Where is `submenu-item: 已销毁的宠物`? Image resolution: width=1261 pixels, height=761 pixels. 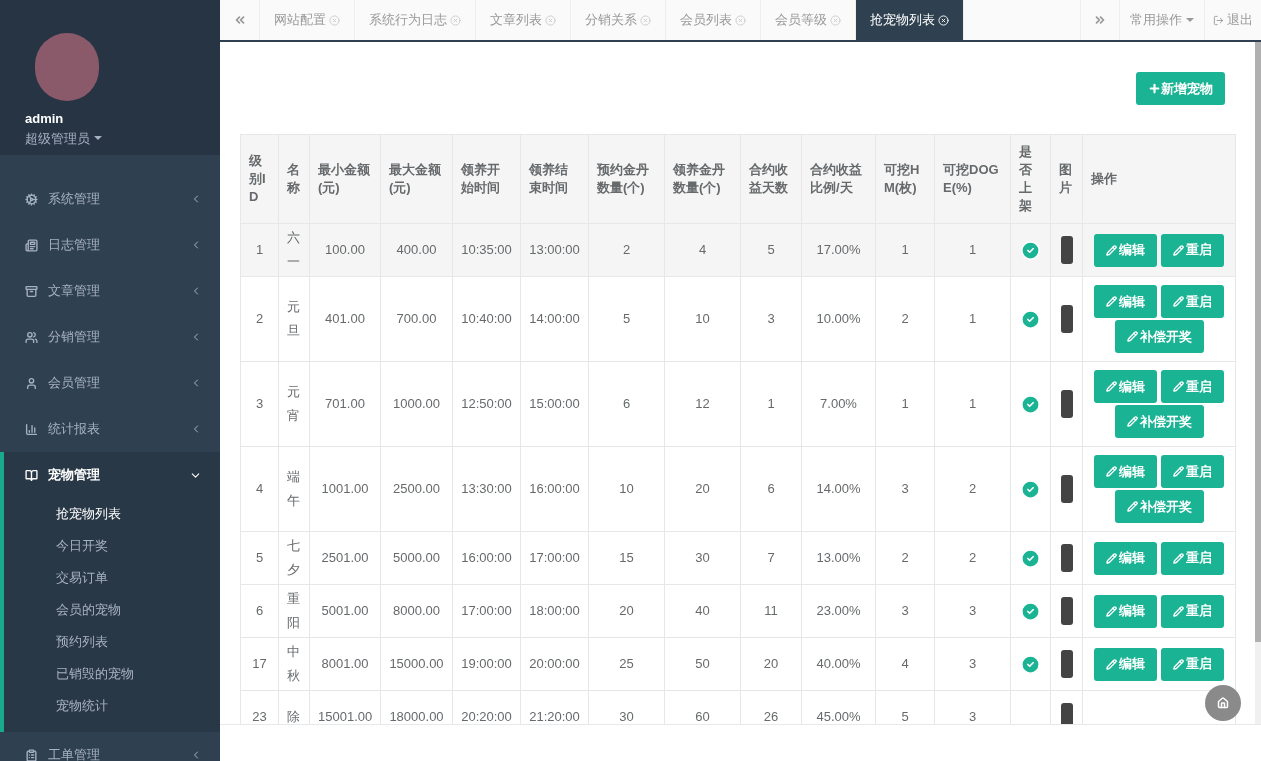 submenu-item: 已销毁的宠物 is located at coordinates (112, 674).